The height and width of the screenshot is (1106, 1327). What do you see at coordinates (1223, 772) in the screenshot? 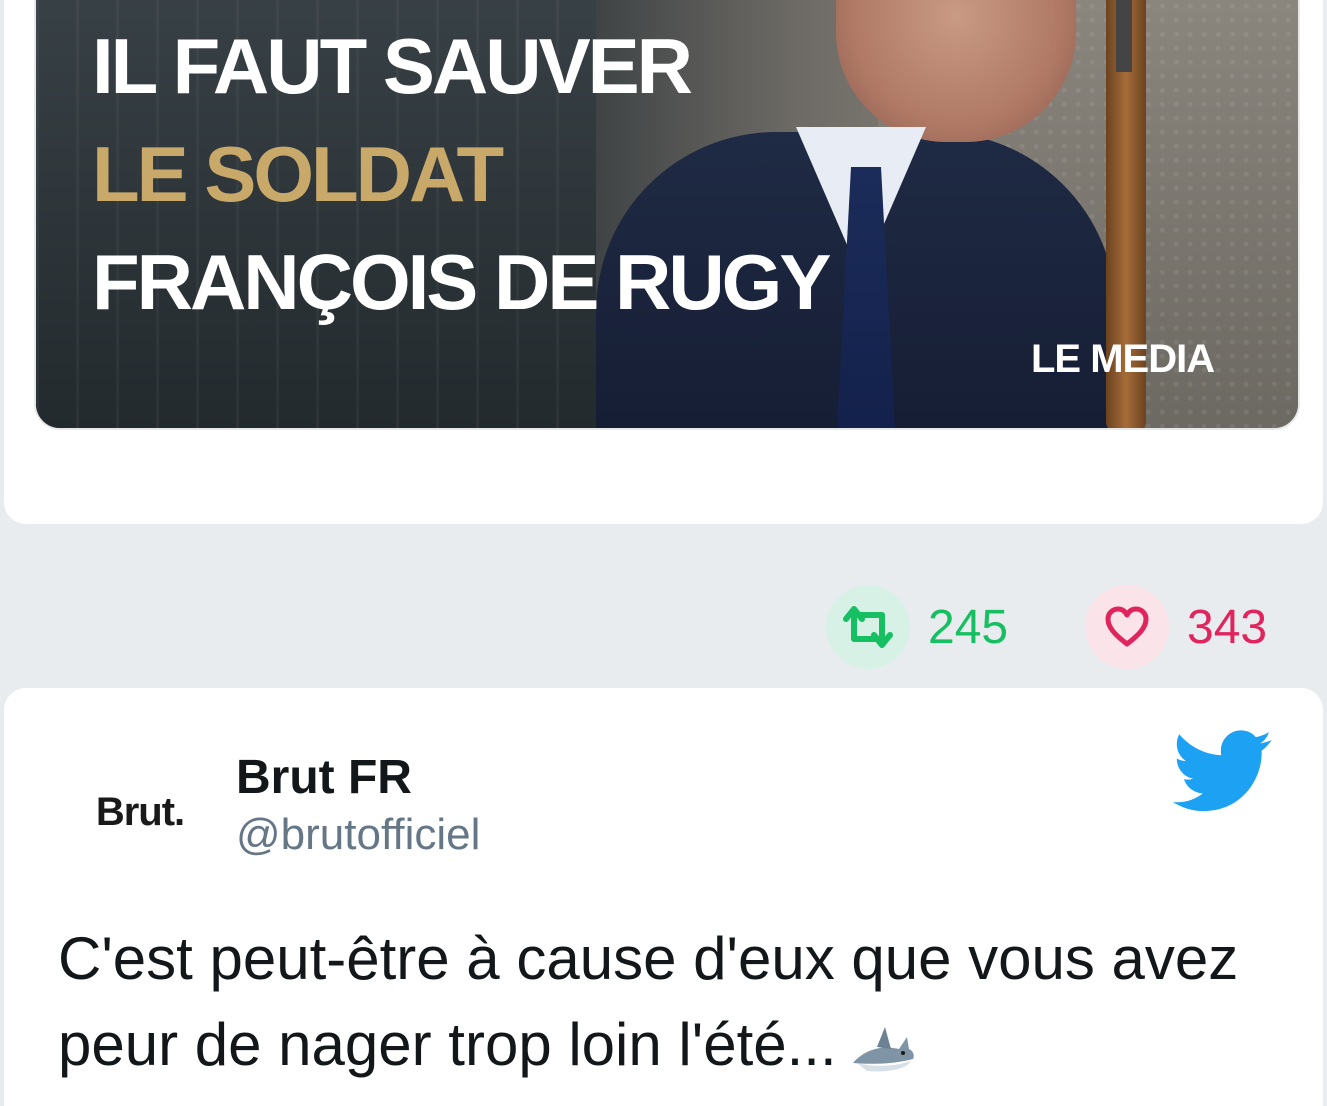
I see `twitter-bird-icon` at bounding box center [1223, 772].